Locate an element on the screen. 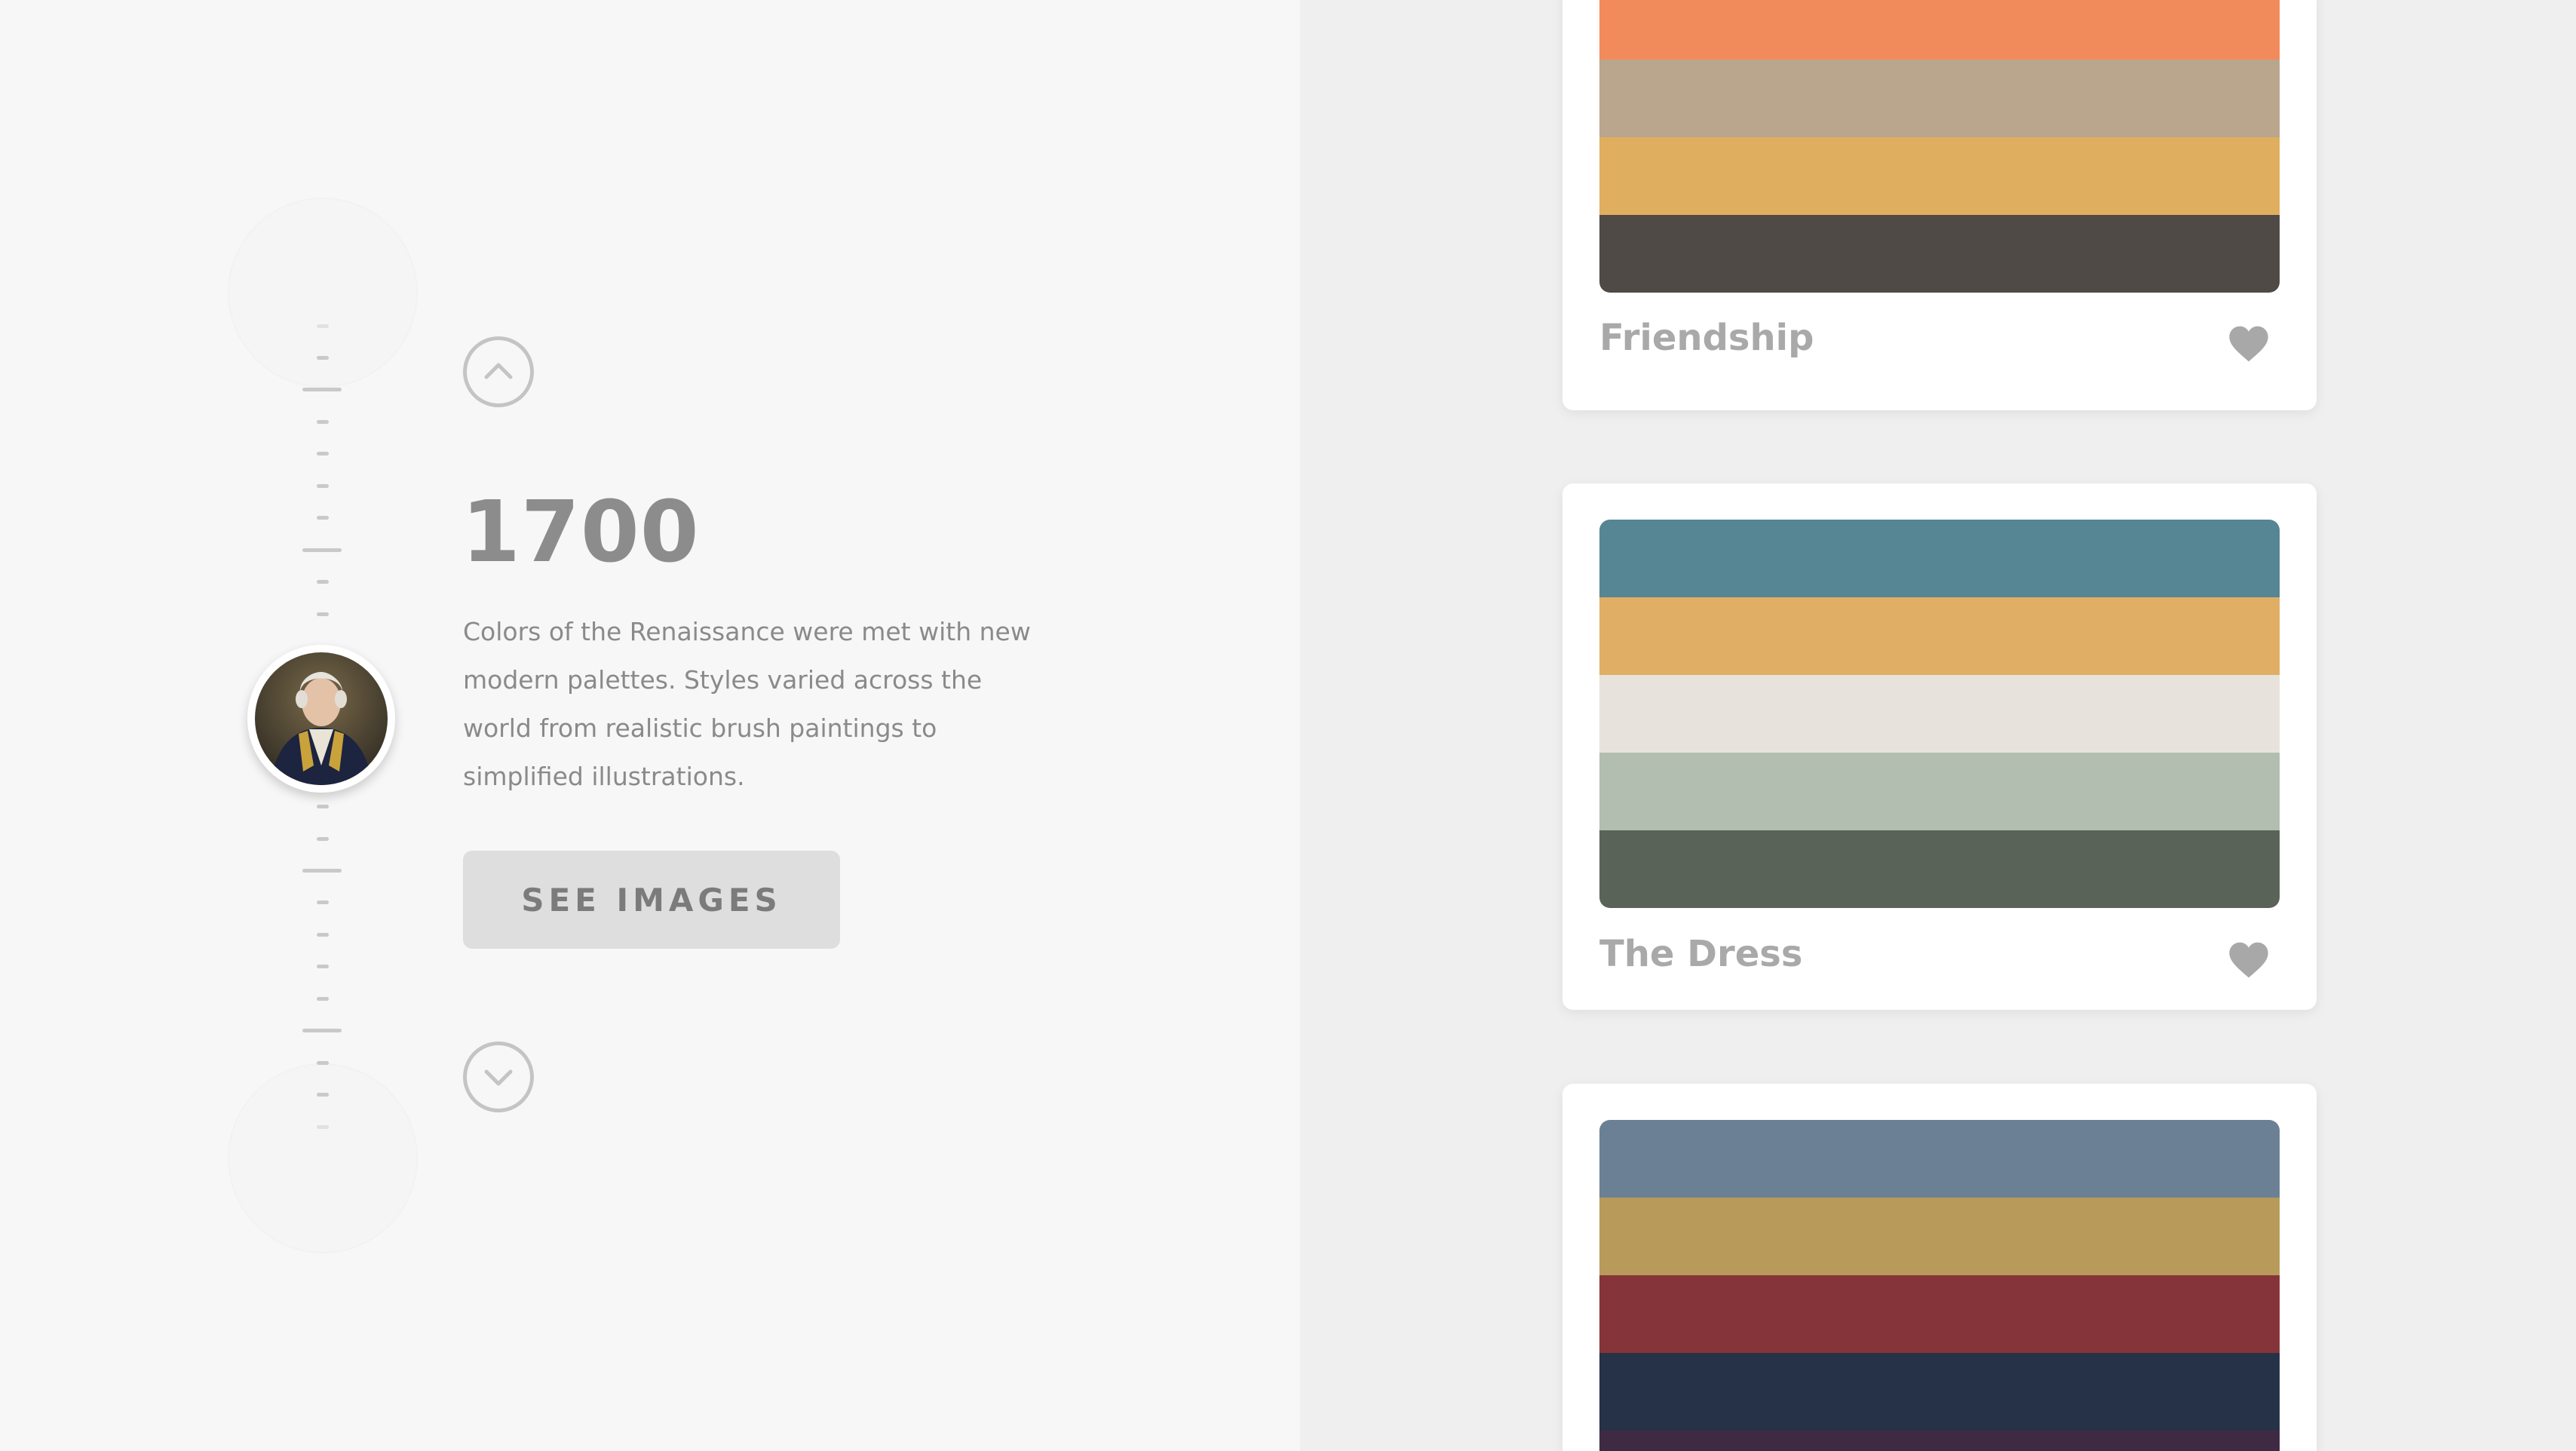 Image resolution: width=2576 pixels, height=1451 pixels. portrait-avatar is located at coordinates (321, 719).